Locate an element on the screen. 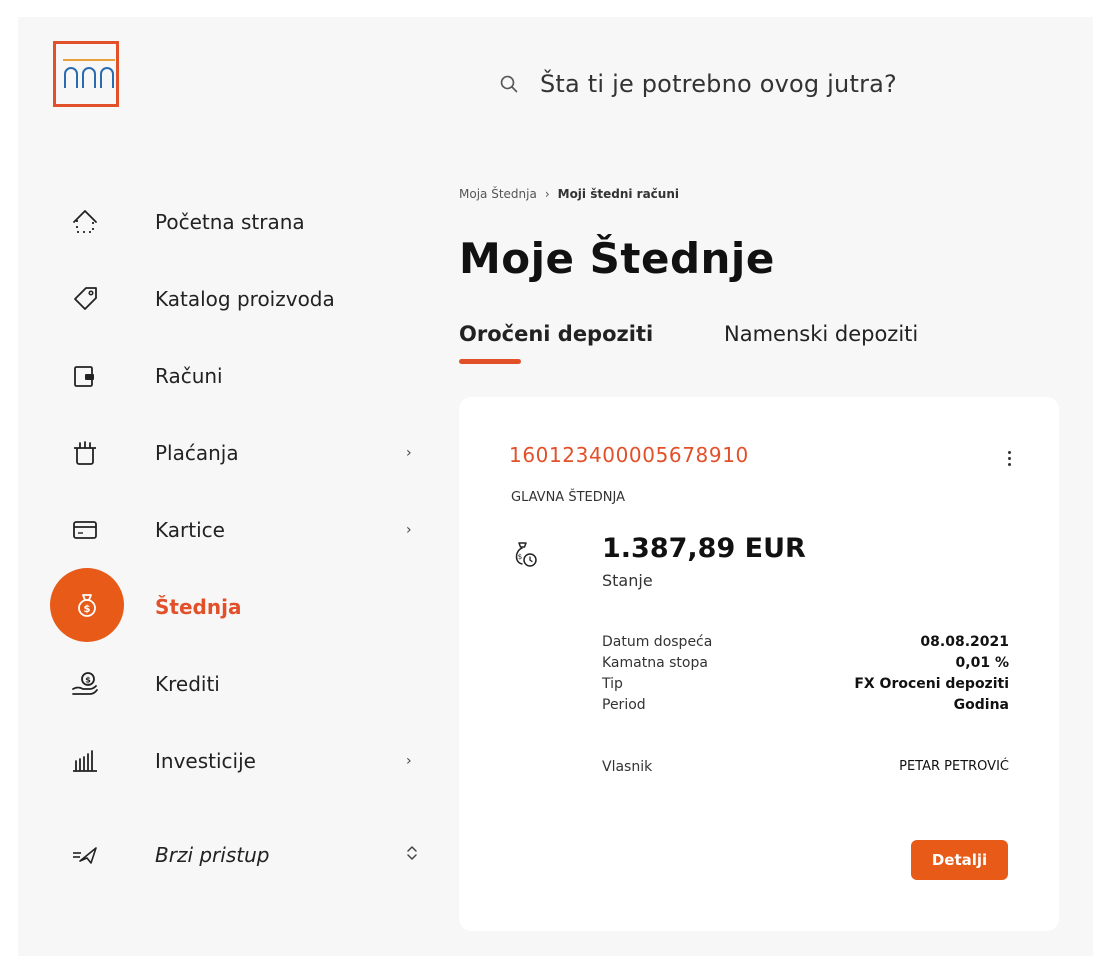 The height and width of the screenshot is (956, 1093). sidebar-item-investicije: Investicije › is located at coordinates (238, 761).